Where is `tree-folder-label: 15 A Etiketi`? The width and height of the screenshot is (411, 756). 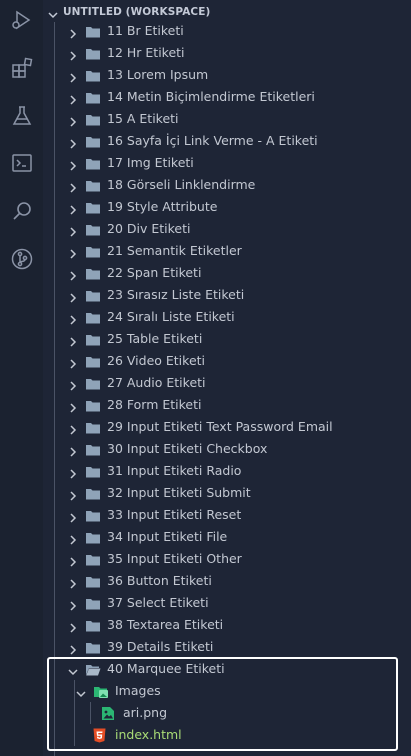 tree-folder-label: 15 A Etiketi is located at coordinates (143, 118).